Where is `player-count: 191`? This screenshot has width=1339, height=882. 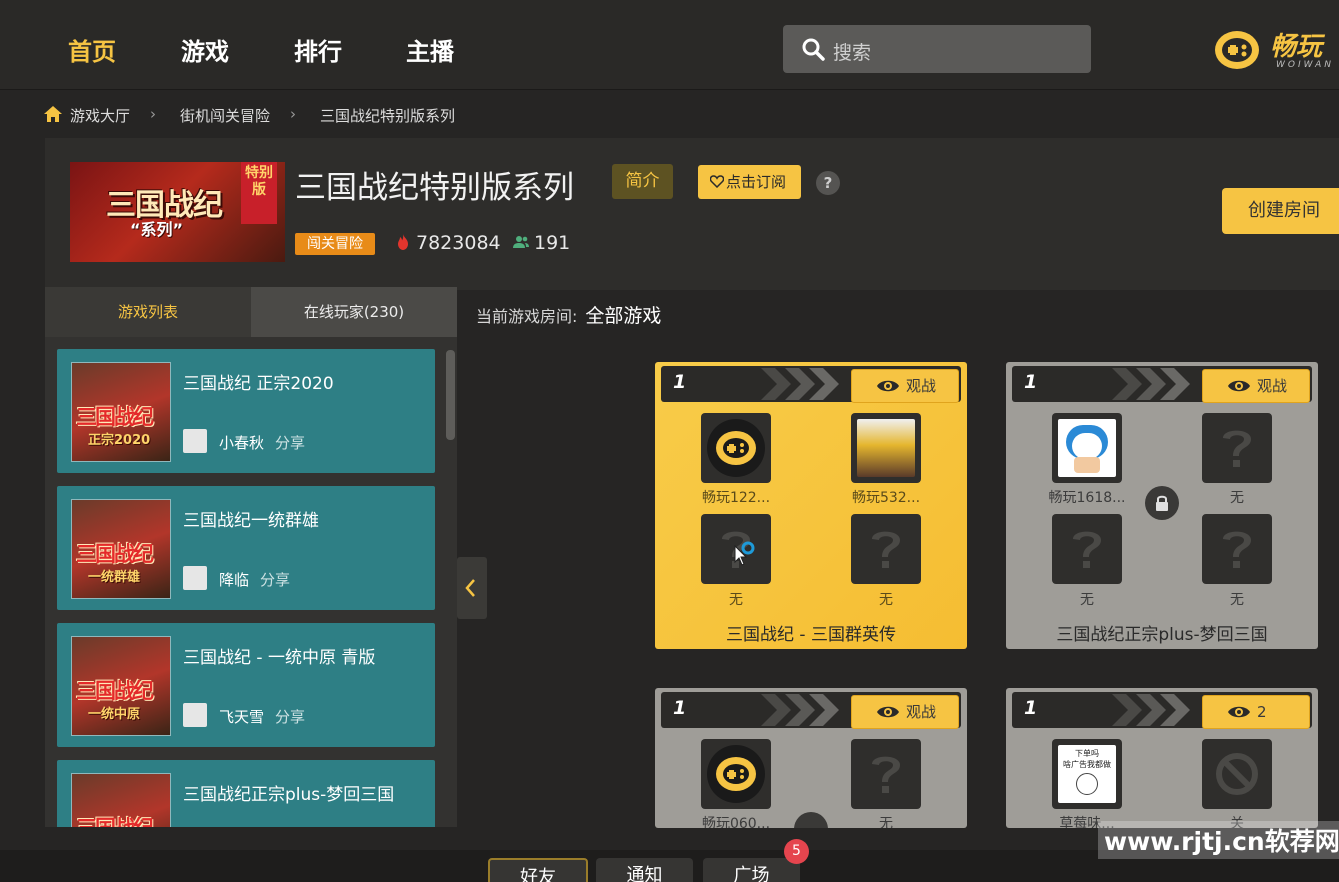 player-count: 191 is located at coordinates (541, 243).